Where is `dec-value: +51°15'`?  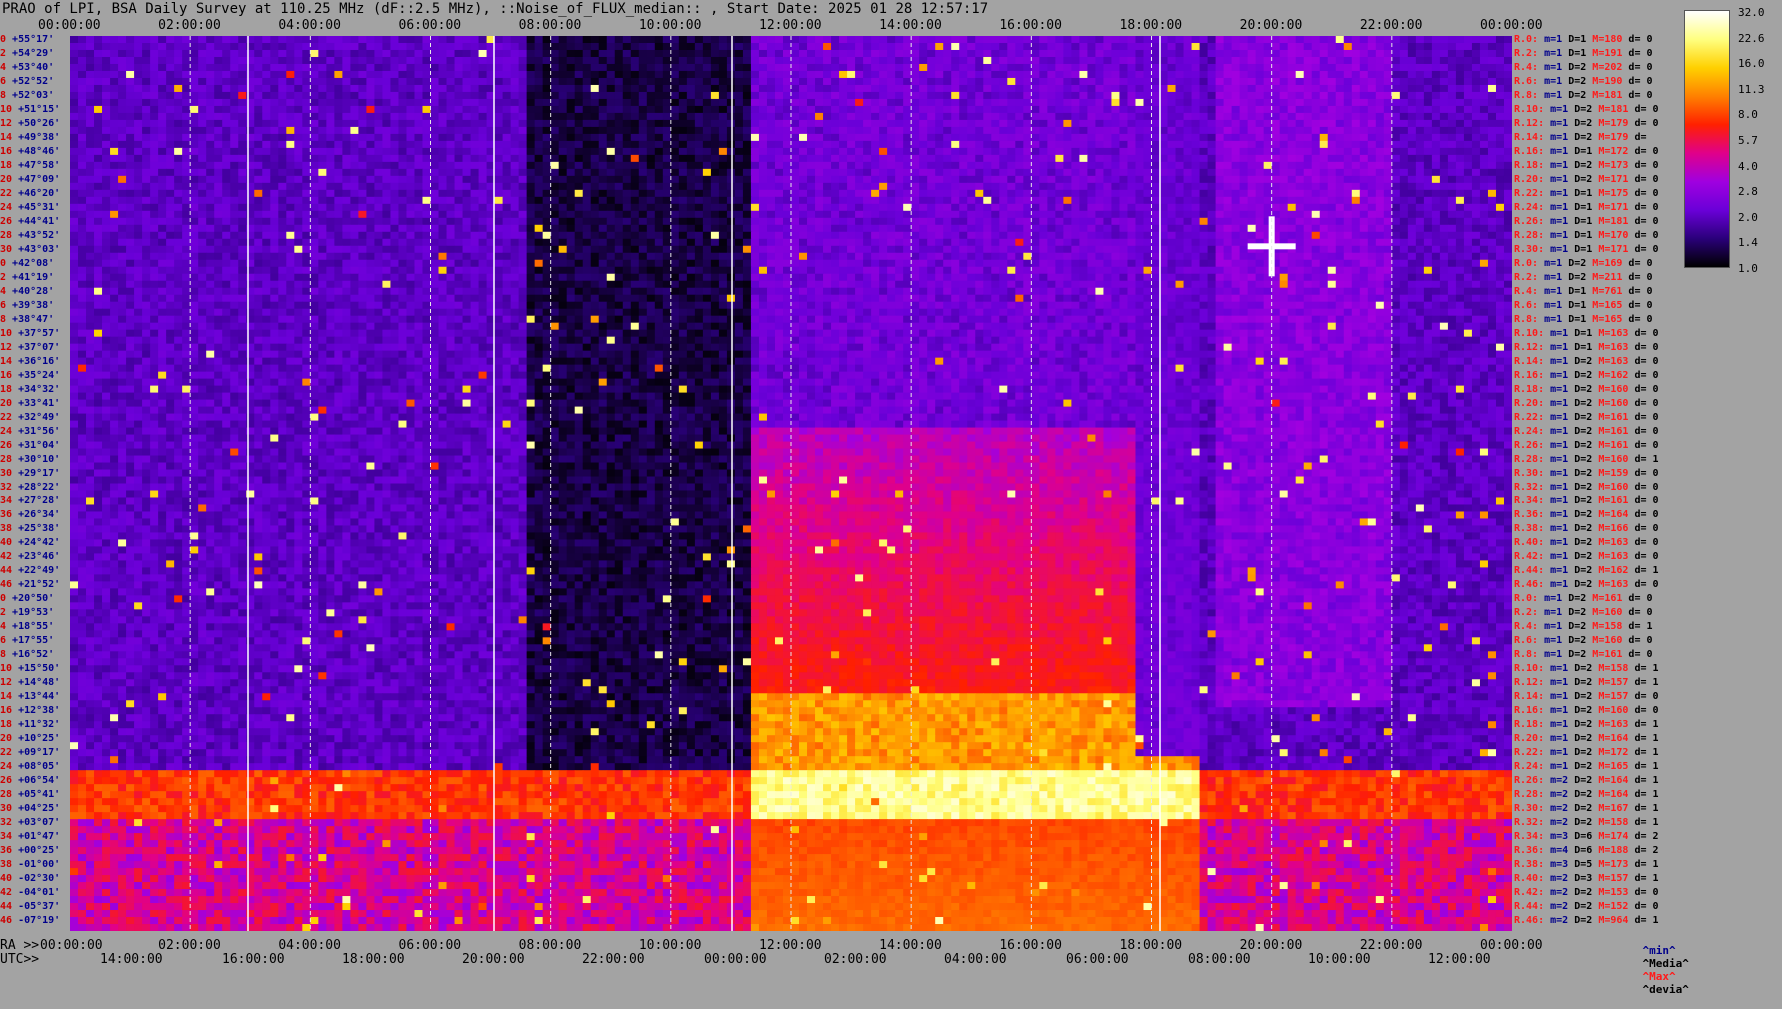 dec-value: +51°15' is located at coordinates (39, 109).